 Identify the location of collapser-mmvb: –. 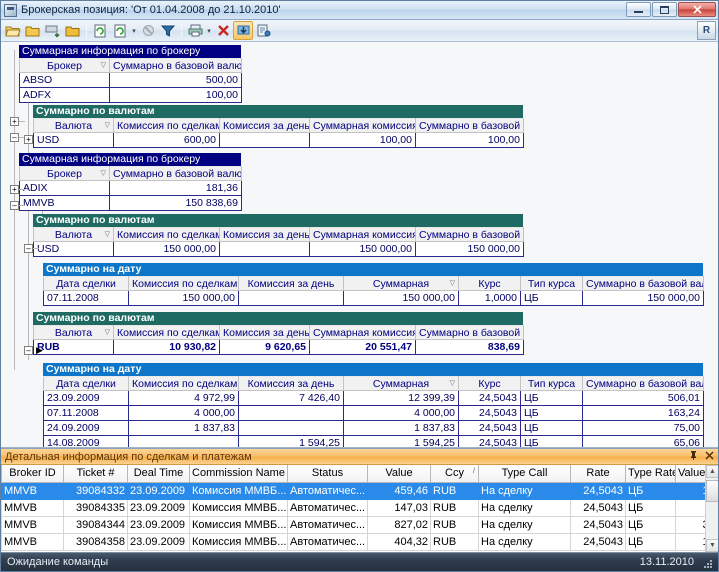
(14, 205).